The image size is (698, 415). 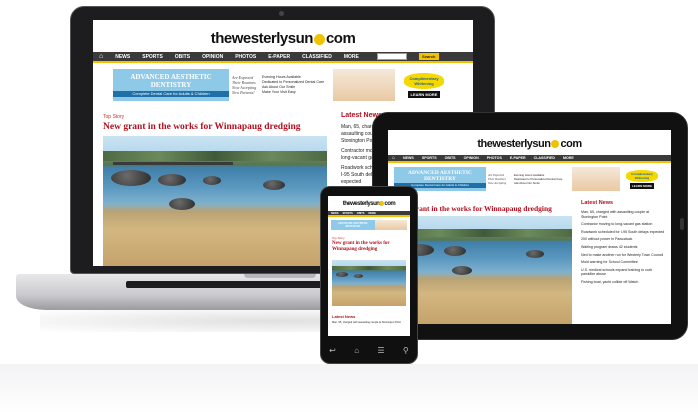 What do you see at coordinates (527, 183) in the screenshot?
I see `ad-bullet: Ask About Our Smile` at bounding box center [527, 183].